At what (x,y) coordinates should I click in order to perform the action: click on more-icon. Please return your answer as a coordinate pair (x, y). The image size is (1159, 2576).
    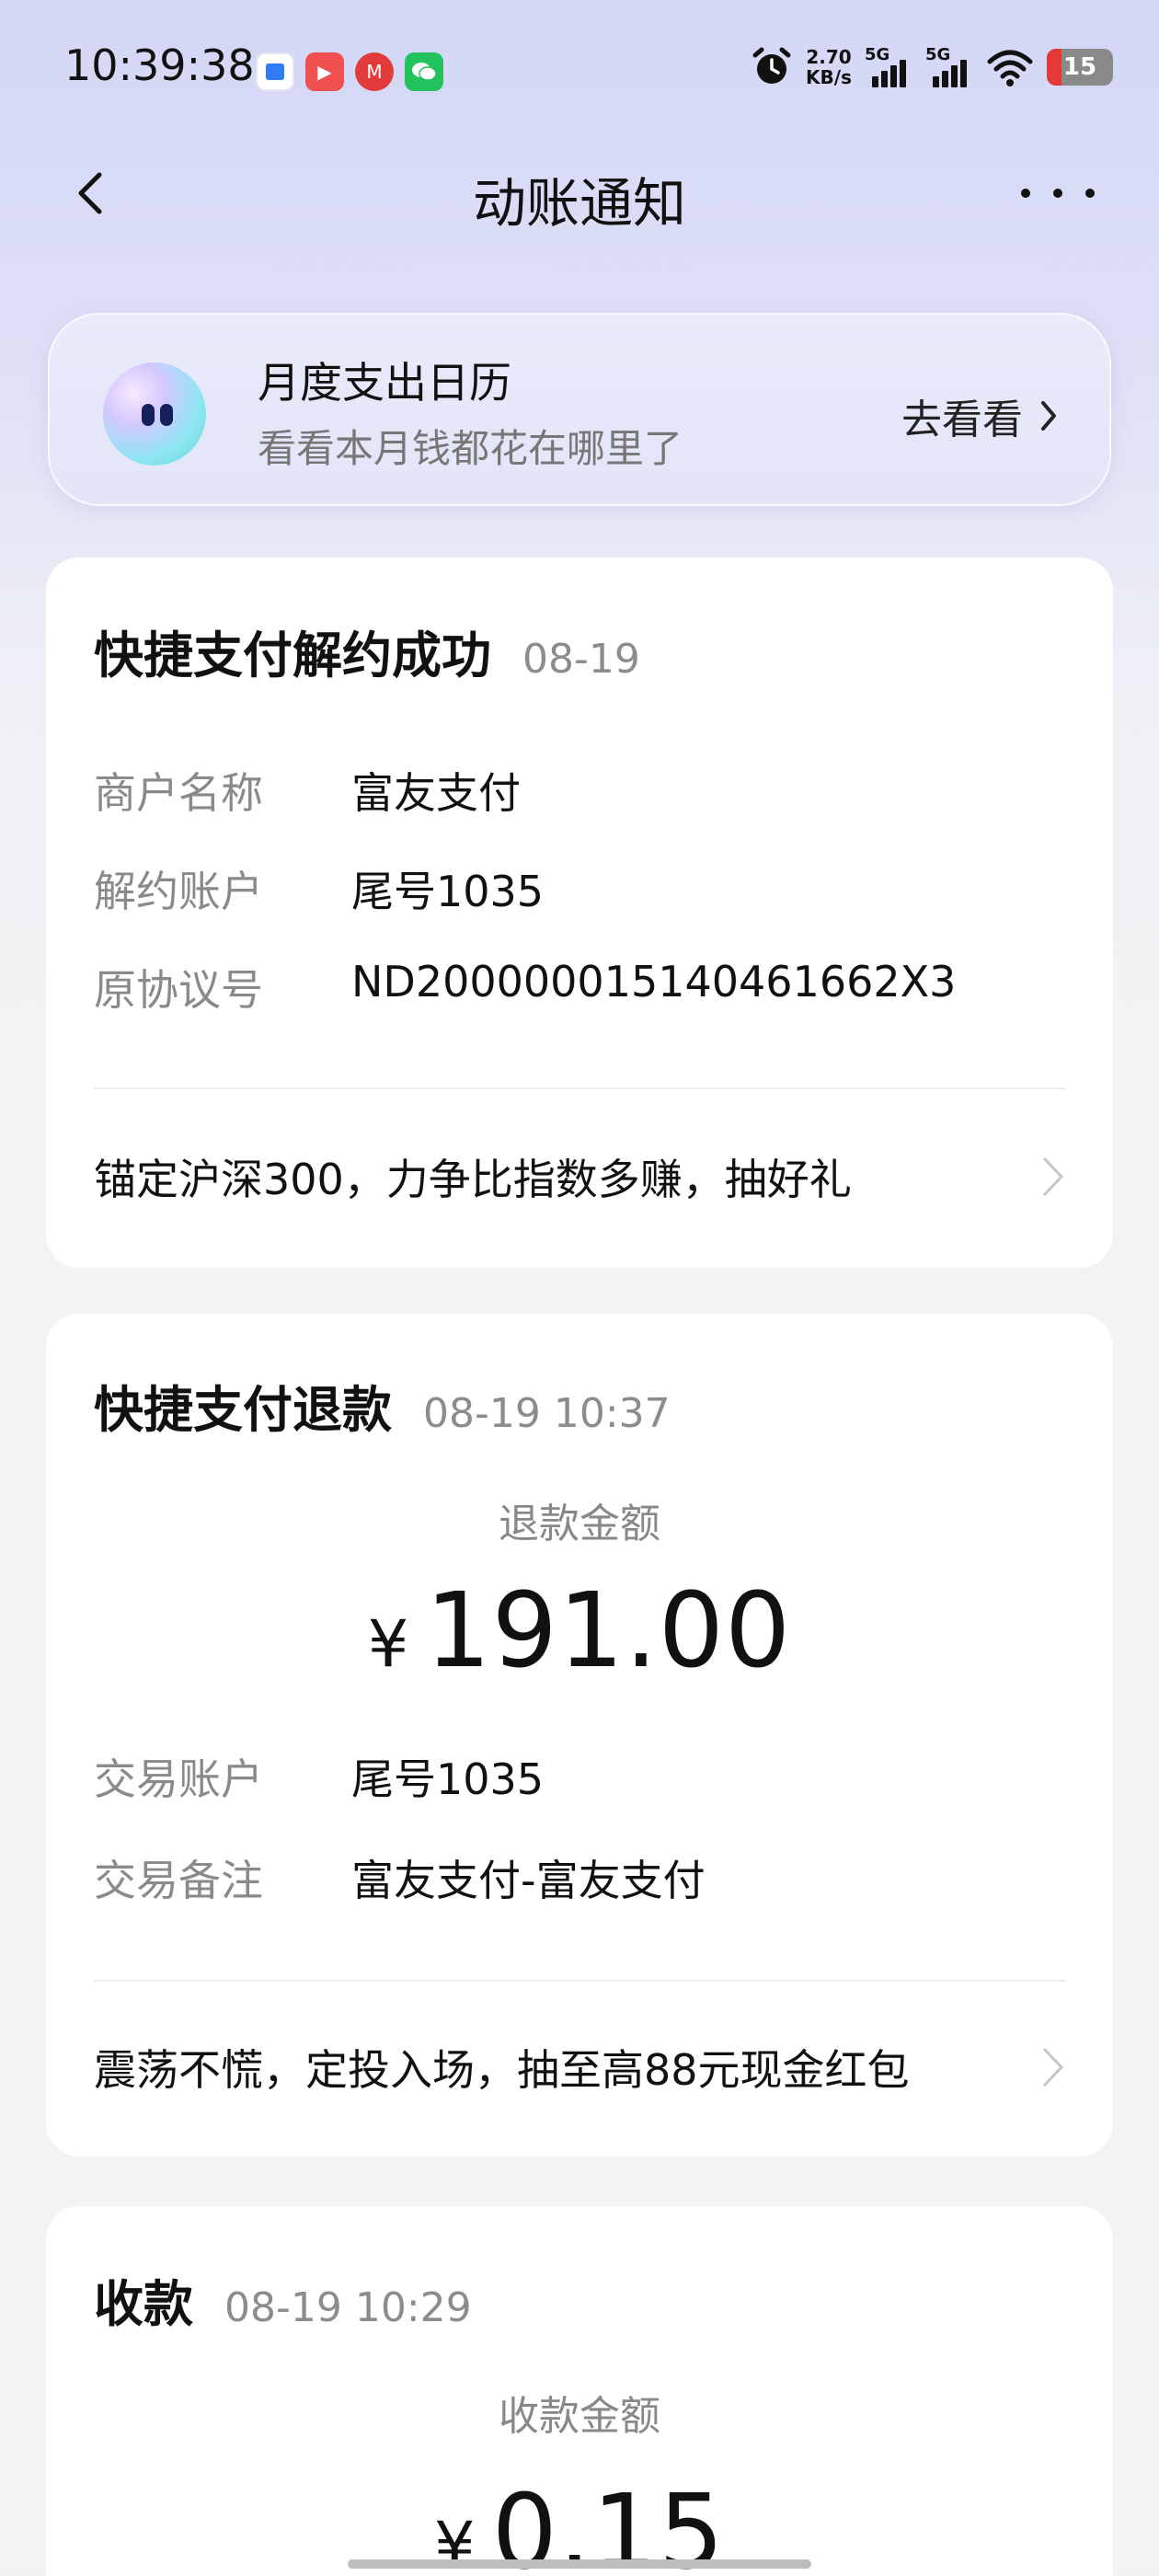
    Looking at the image, I should click on (1058, 193).